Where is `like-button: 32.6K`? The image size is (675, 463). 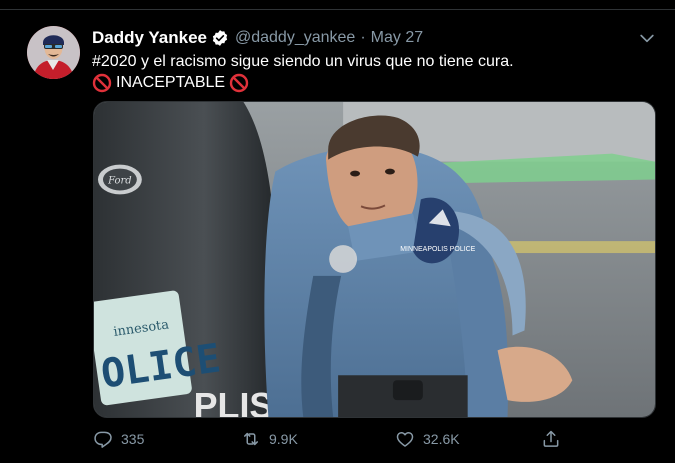
like-button: 32.6K is located at coordinates (427, 439).